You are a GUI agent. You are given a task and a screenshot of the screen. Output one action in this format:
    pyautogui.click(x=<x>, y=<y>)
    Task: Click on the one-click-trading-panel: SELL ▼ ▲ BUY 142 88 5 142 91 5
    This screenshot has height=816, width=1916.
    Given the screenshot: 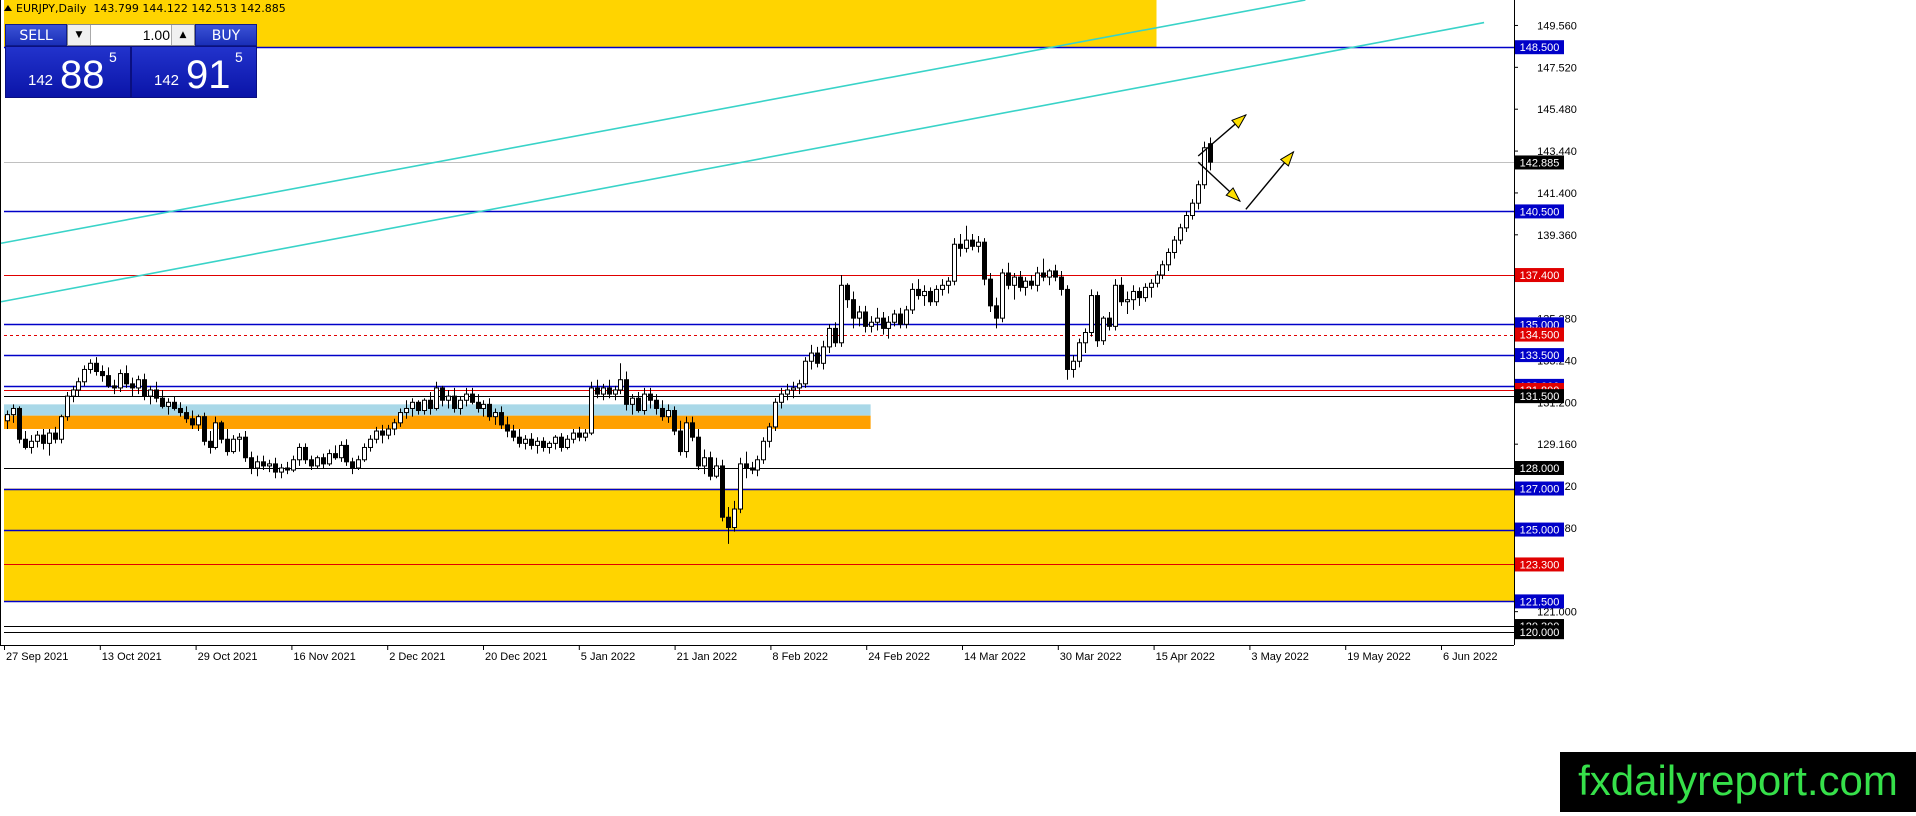 What is the action you would take?
    pyautogui.click(x=131, y=61)
    